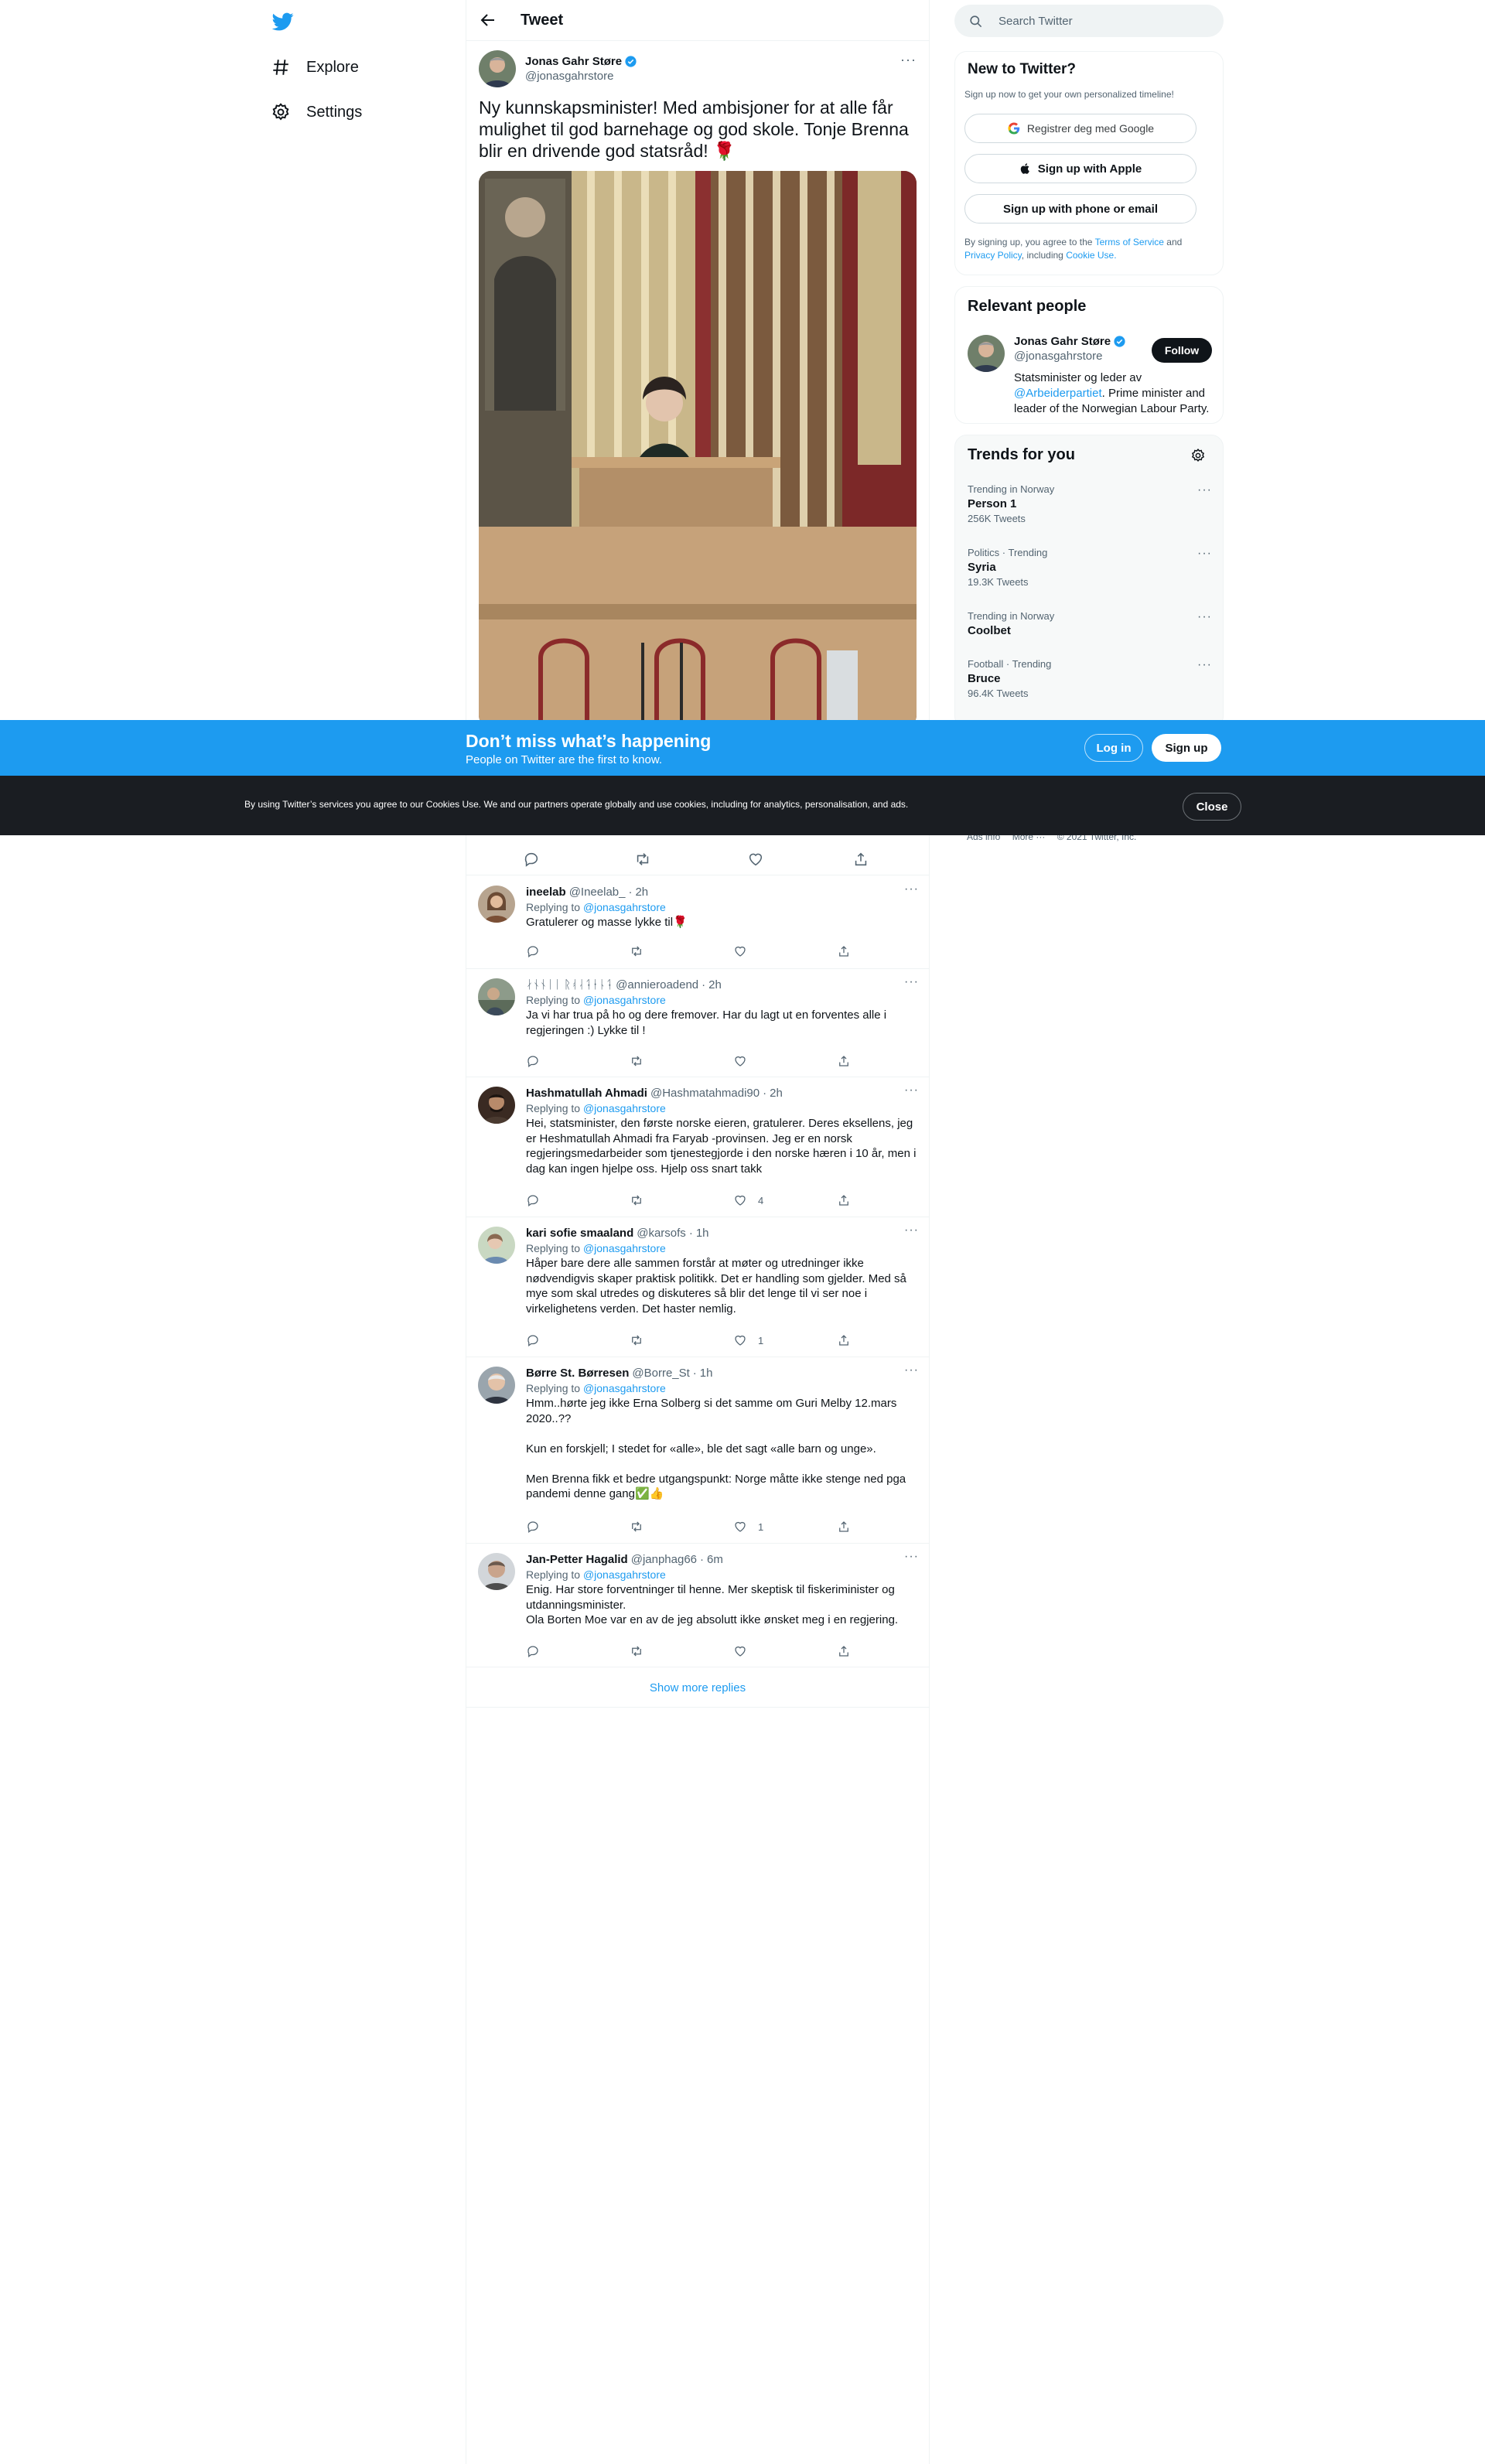 Image resolution: width=1485 pixels, height=2464 pixels. I want to click on nav-explore: Explore, so click(315, 67).